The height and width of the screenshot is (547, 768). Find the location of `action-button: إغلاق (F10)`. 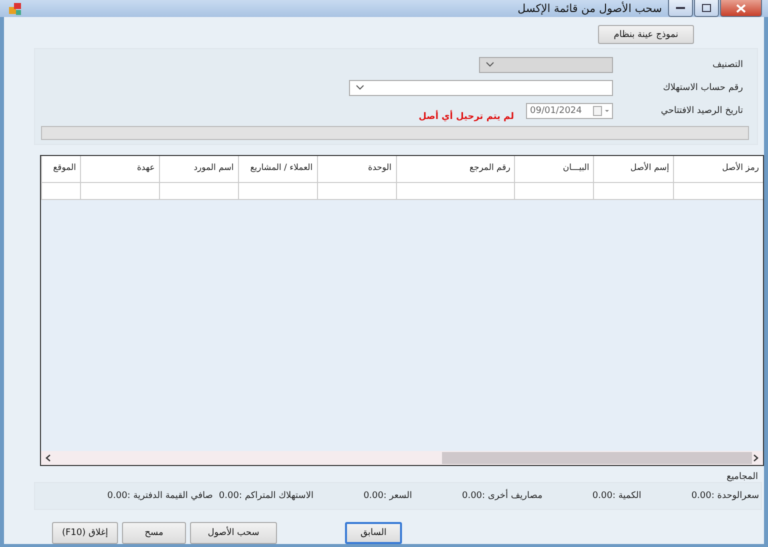

action-button: إغلاق (F10) is located at coordinates (85, 533).